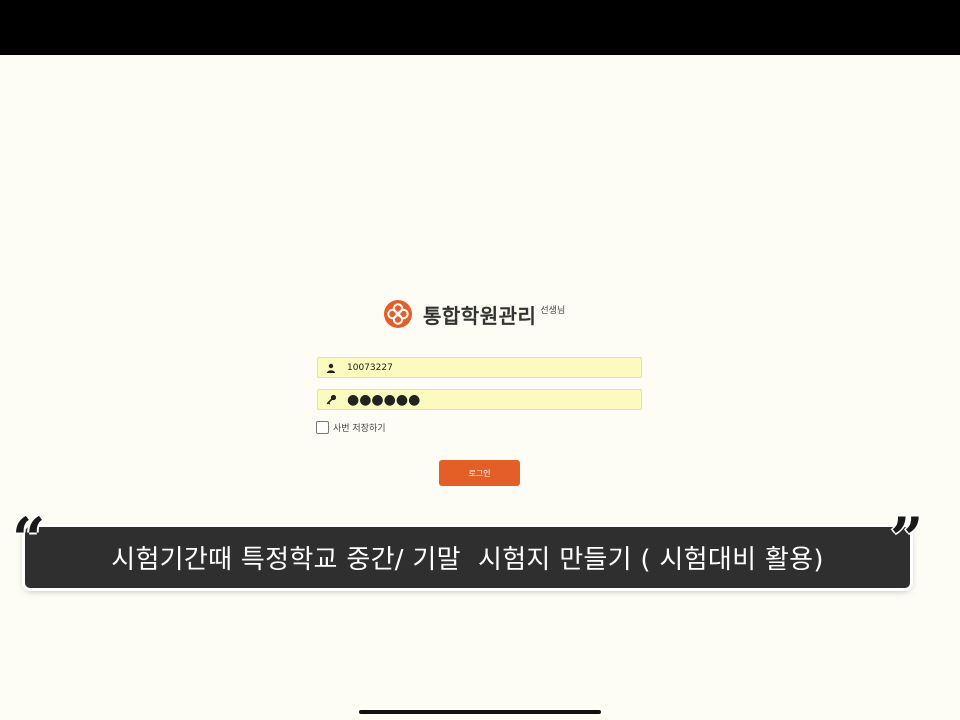  I want to click on app-title: 통합학원관리, so click(480, 315).